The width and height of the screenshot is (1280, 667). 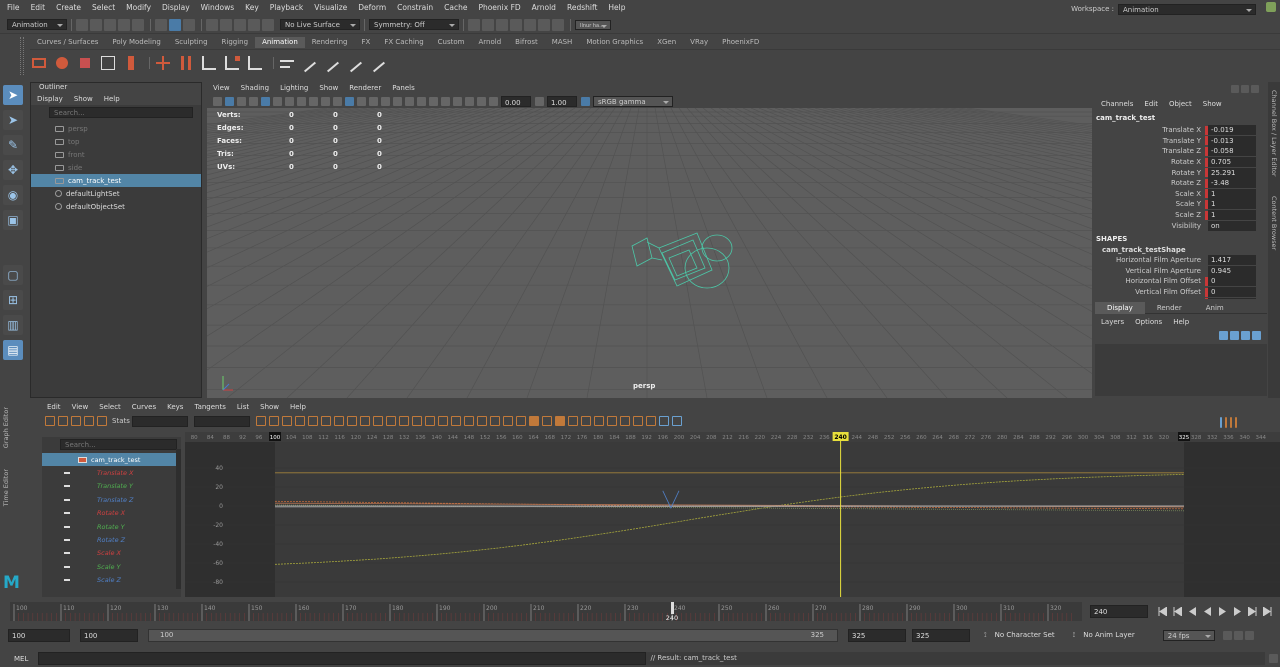 What do you see at coordinates (253, 101) in the screenshot?
I see `image-plane-icon` at bounding box center [253, 101].